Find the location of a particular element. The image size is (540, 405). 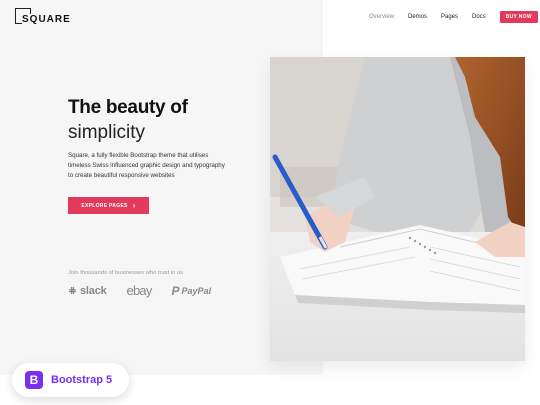

ebay-wordmark: ebay is located at coordinates (139, 290).